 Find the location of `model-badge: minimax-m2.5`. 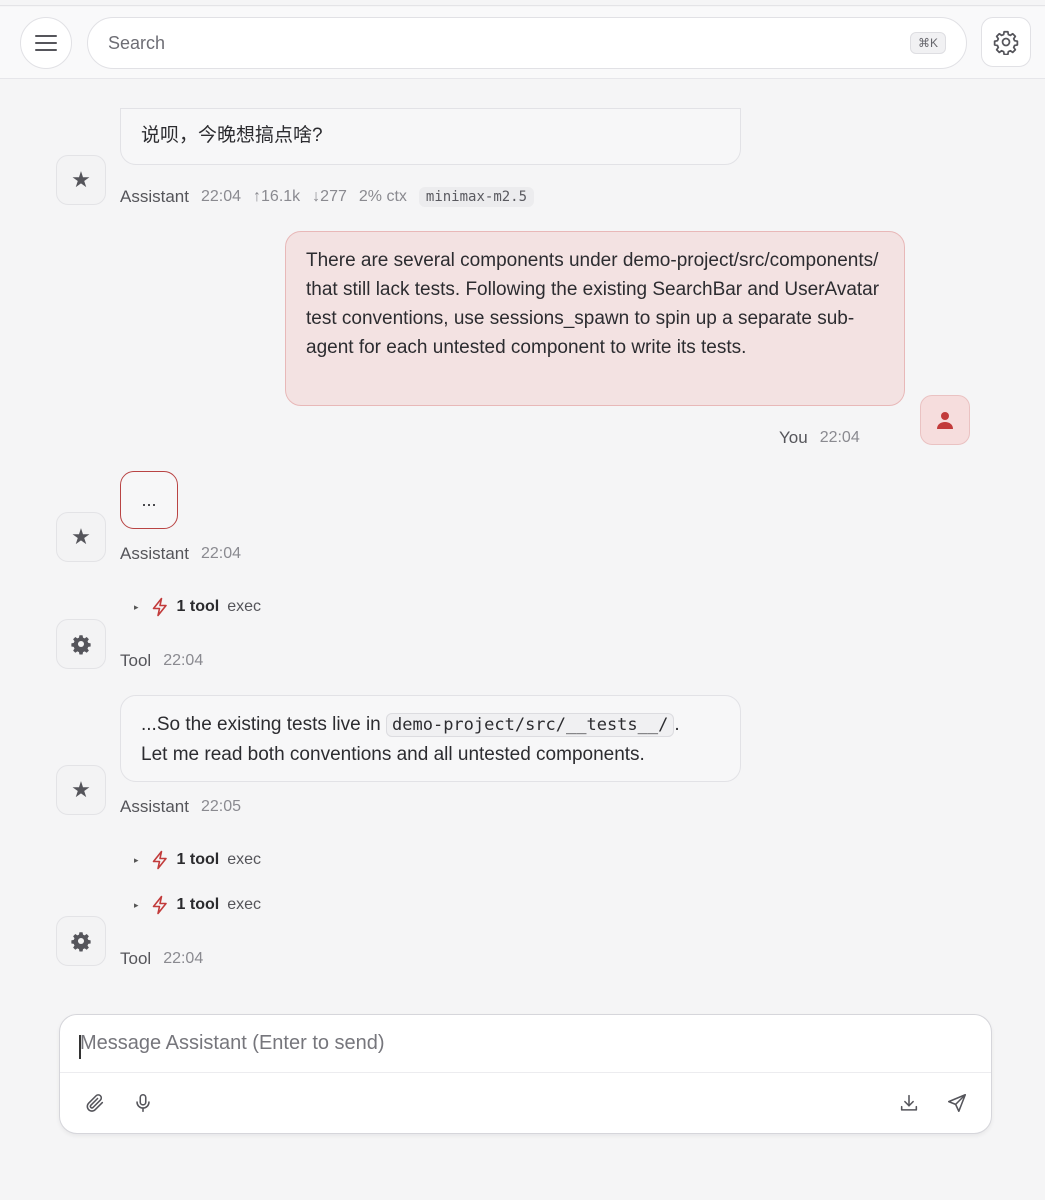

model-badge: minimax-m2.5 is located at coordinates (476, 197).